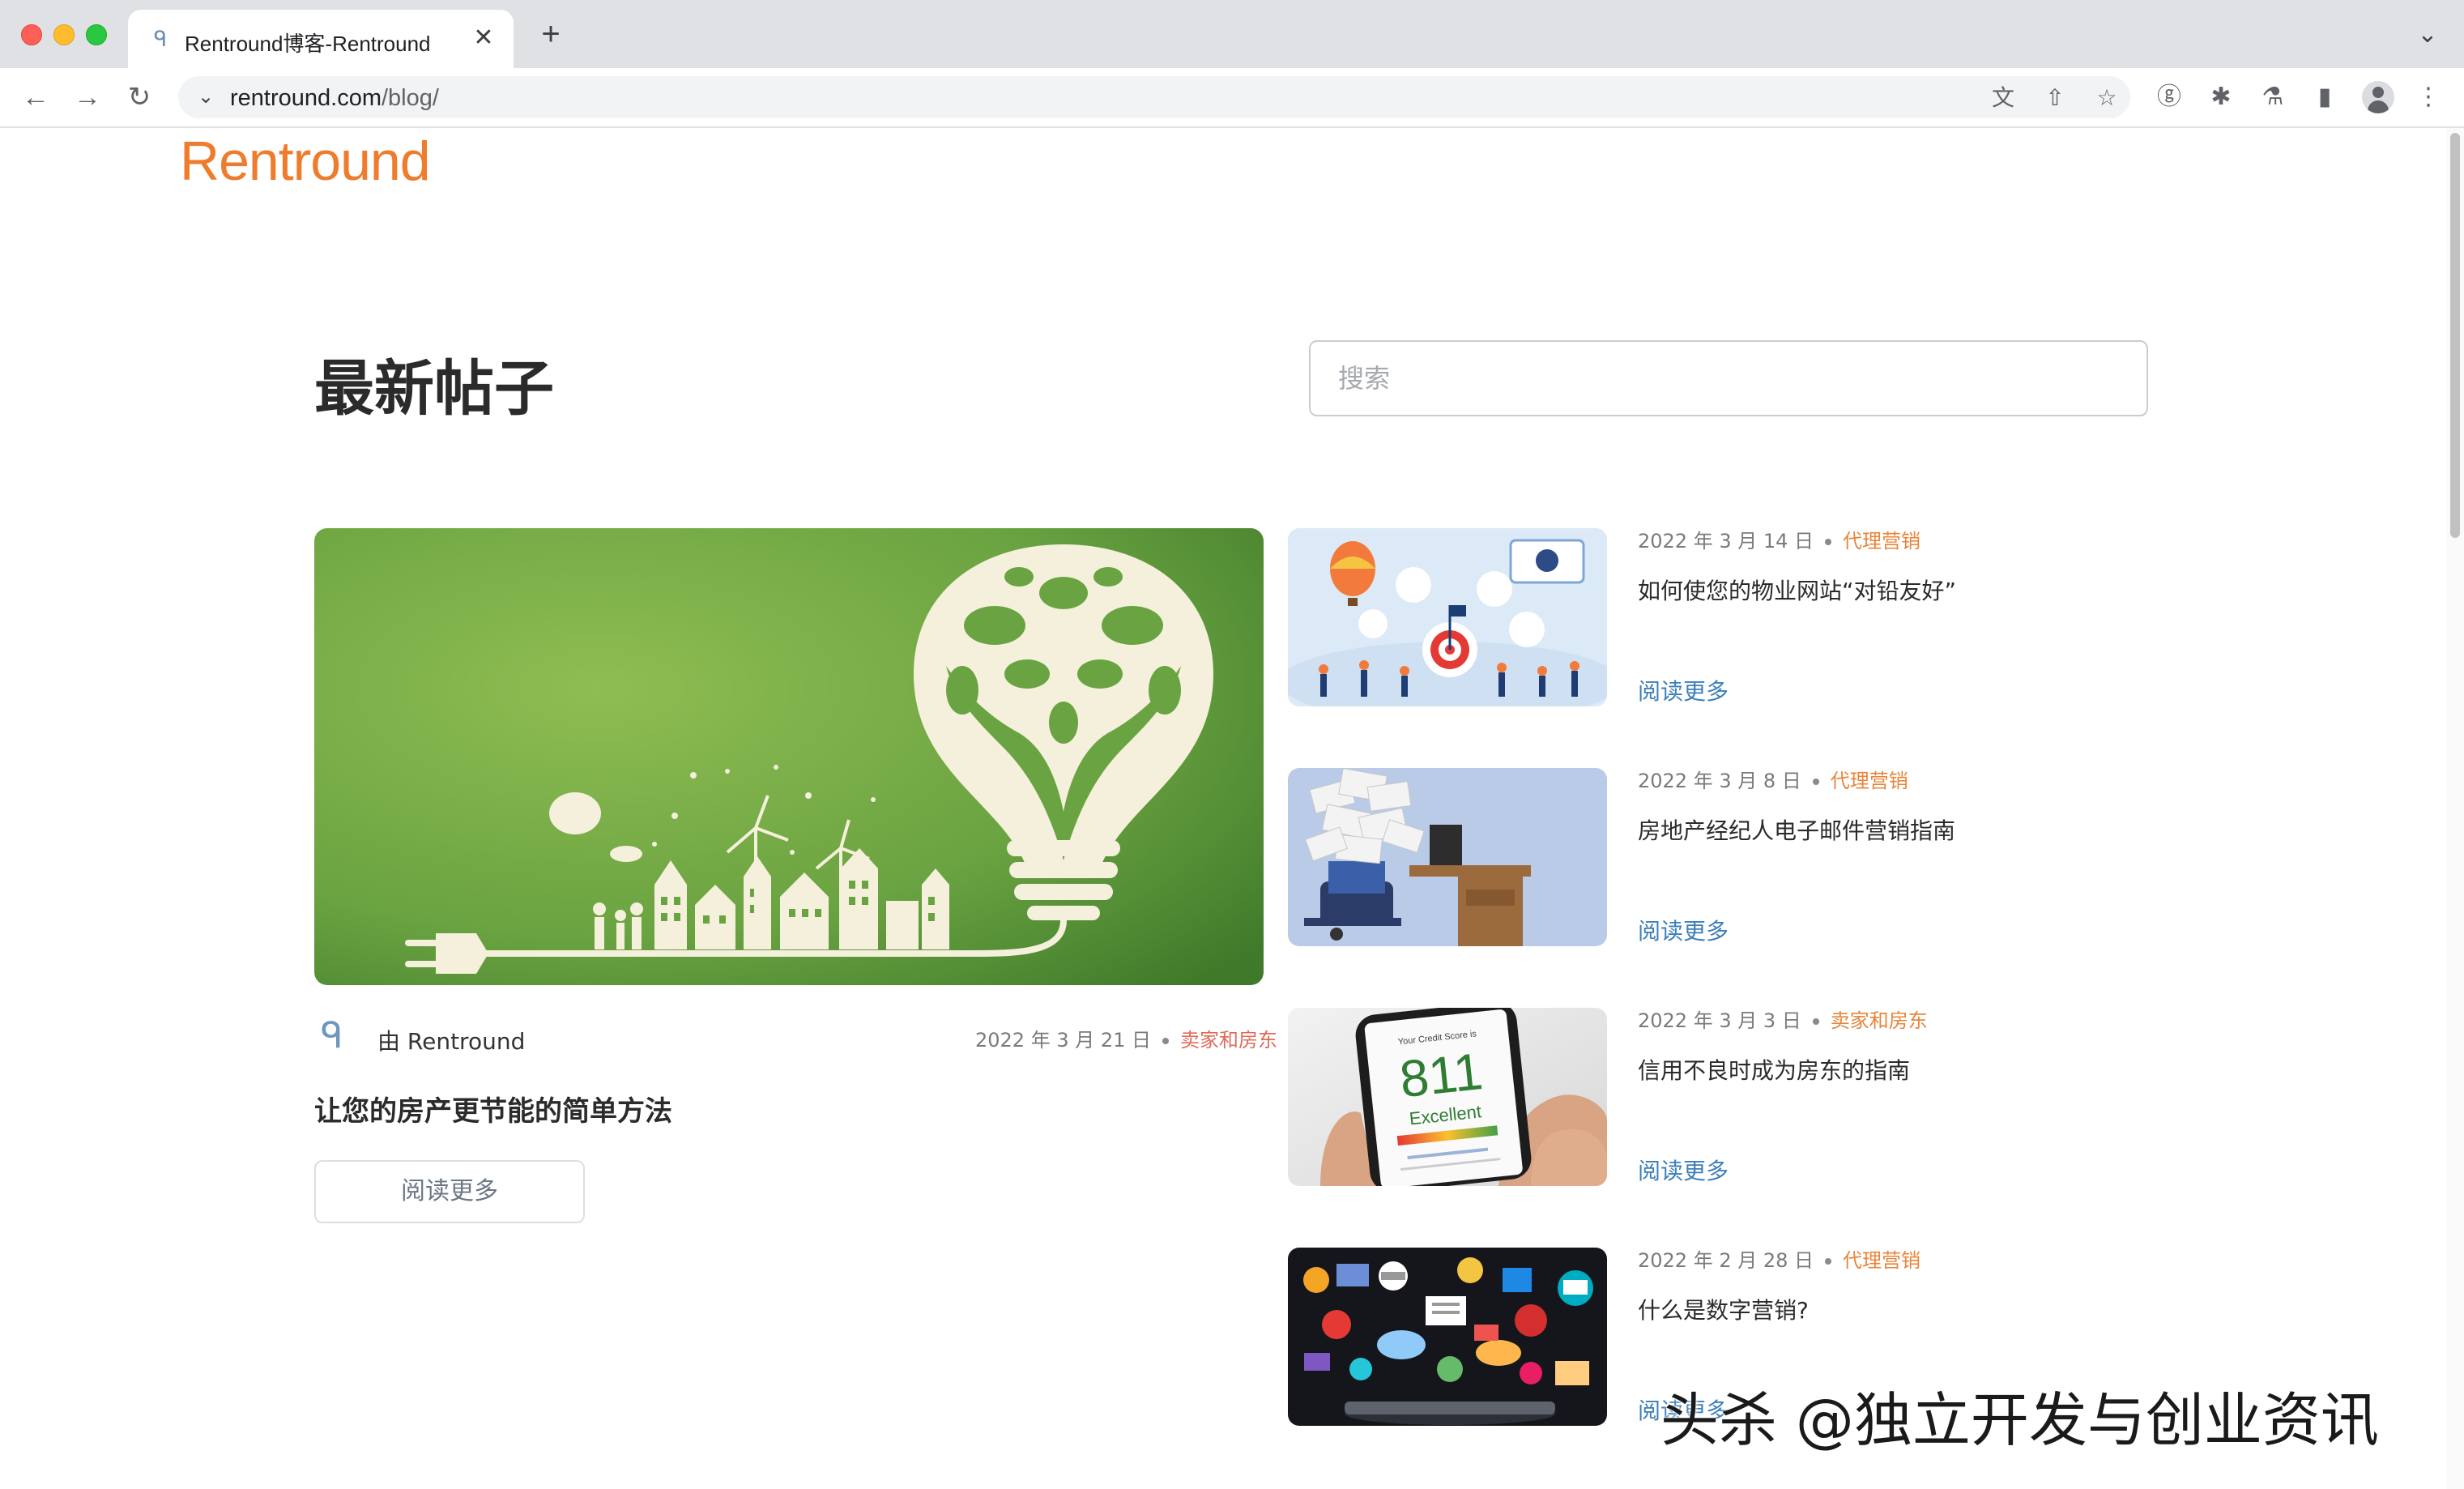  I want to click on rentround-favicon-icon: ᑫ, so click(160, 39).